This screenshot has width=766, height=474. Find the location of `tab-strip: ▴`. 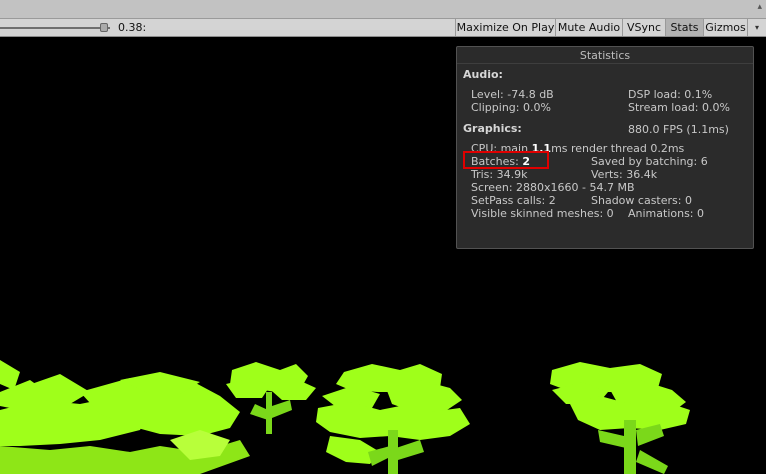

tab-strip: ▴ is located at coordinates (383, 9).